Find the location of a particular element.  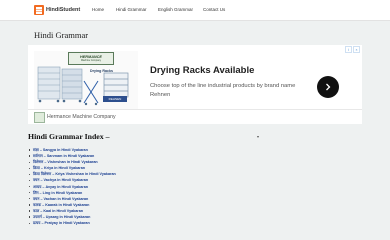

index-link: कारक – Kaarak in Hindi Vyakaran is located at coordinates (61, 205).